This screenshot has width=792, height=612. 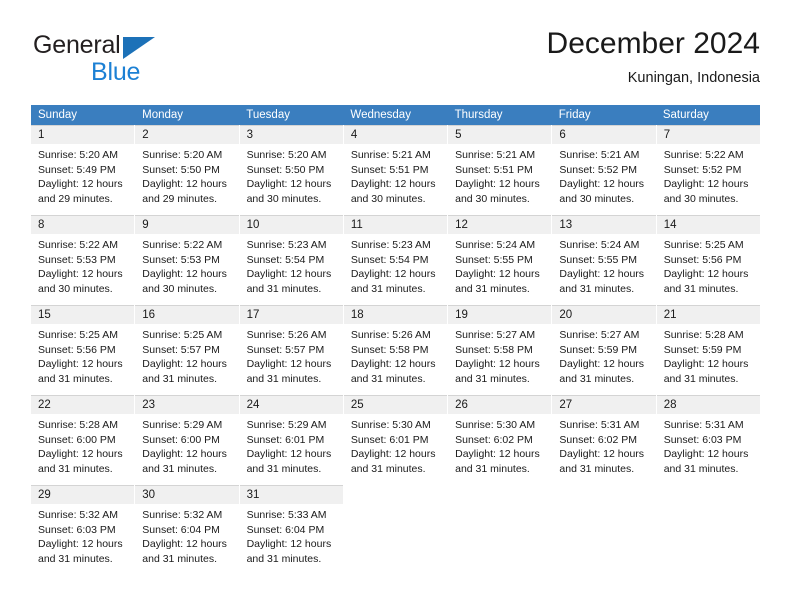 What do you see at coordinates (291, 224) in the screenshot?
I see `day-number-band: 10` at bounding box center [291, 224].